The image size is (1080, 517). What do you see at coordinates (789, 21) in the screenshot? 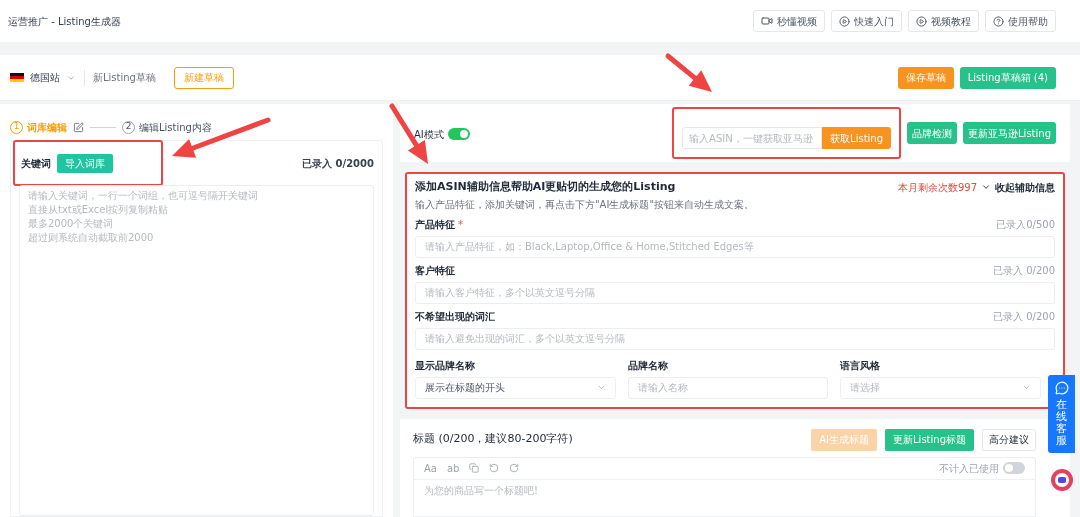
I see `header-button: 秒懂视频` at bounding box center [789, 21].